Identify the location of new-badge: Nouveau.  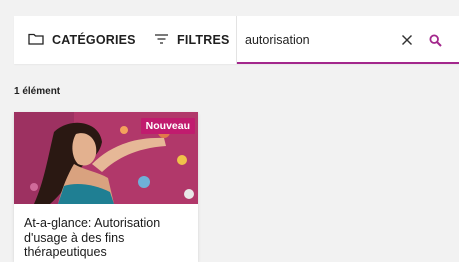
(167, 126).